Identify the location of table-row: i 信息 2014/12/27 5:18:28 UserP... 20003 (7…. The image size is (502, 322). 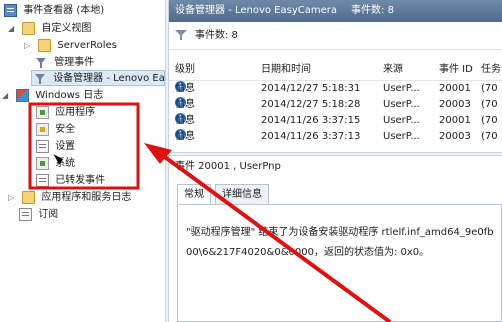
(335, 105).